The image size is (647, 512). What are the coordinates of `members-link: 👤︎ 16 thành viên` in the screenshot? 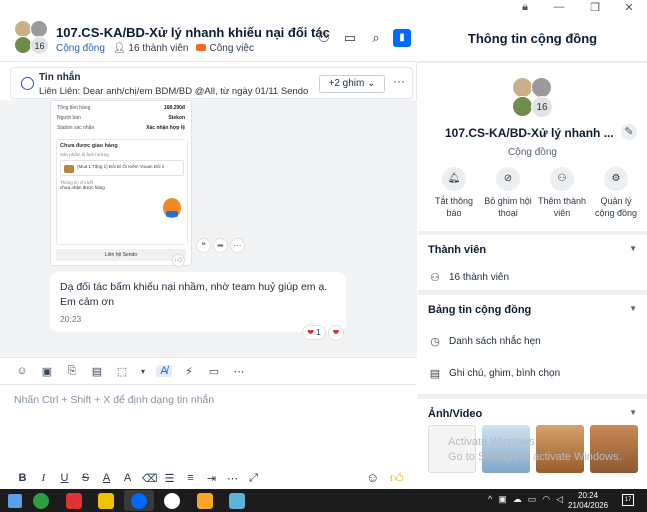 It's located at (151, 48).